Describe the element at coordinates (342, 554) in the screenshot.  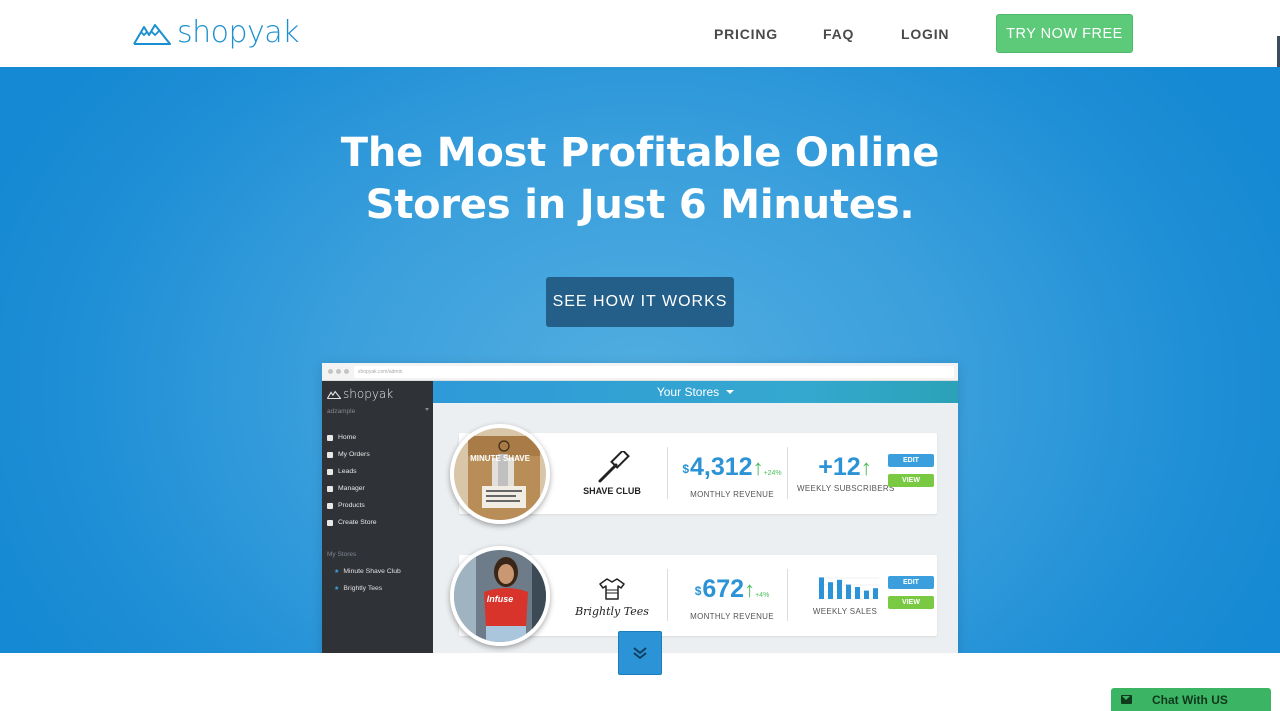
I see `mock-my-stores-heading: My Stores` at that location.